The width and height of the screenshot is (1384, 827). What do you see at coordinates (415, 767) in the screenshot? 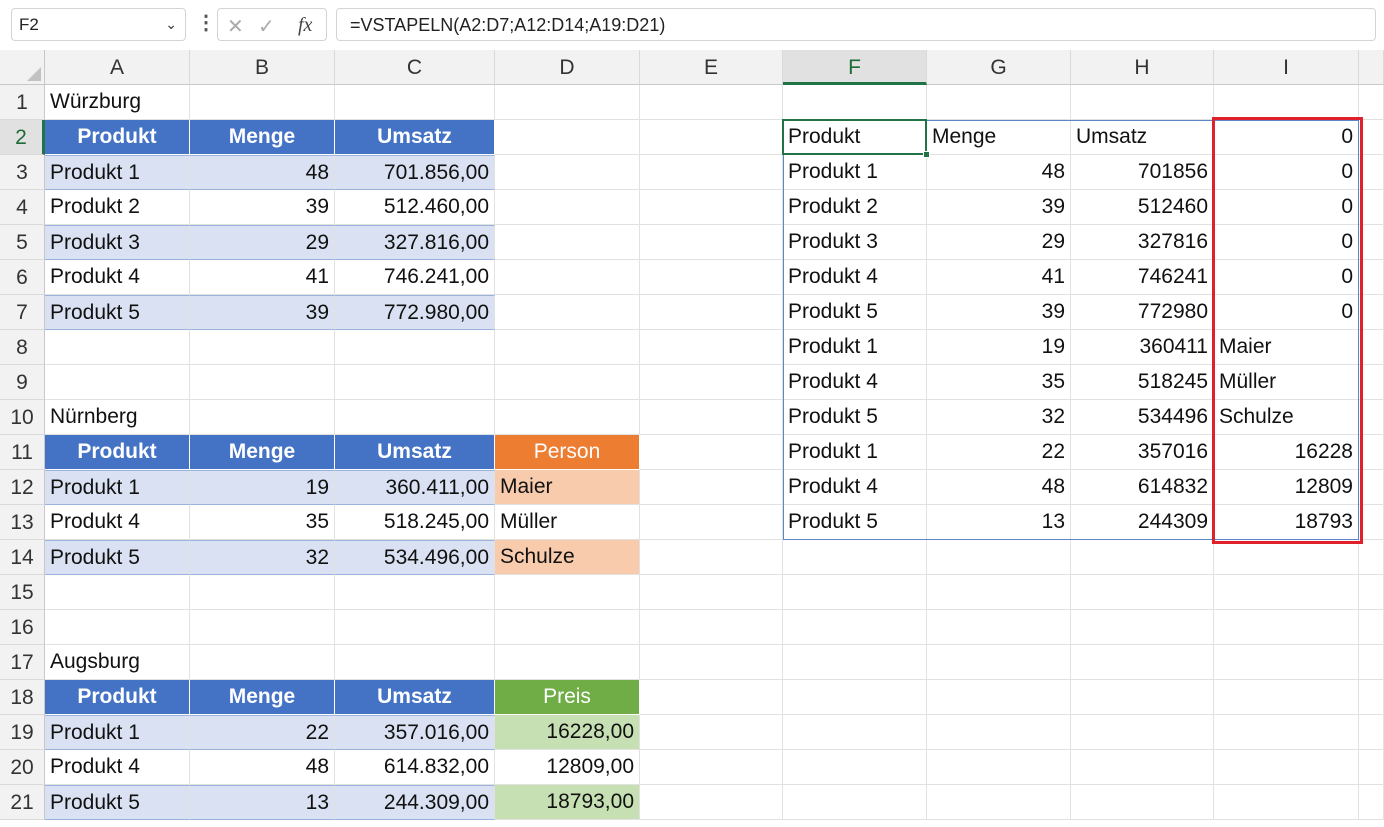
I see `table-cell: 614.832,00` at bounding box center [415, 767].